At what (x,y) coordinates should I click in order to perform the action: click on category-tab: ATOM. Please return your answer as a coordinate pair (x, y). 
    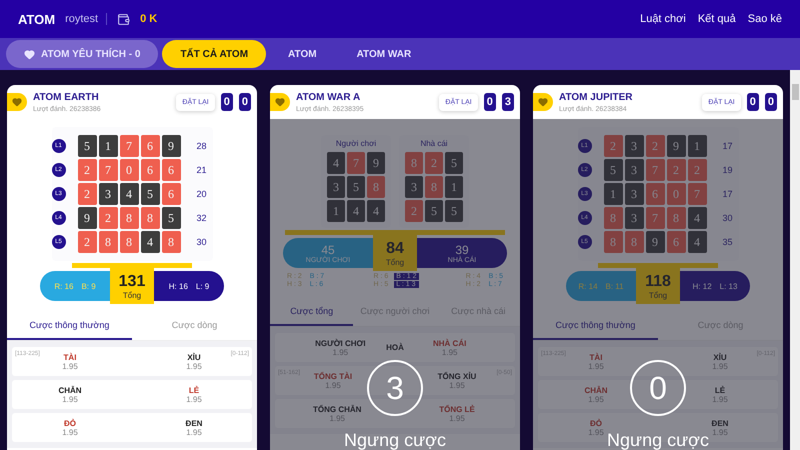
    Looking at the image, I should click on (302, 54).